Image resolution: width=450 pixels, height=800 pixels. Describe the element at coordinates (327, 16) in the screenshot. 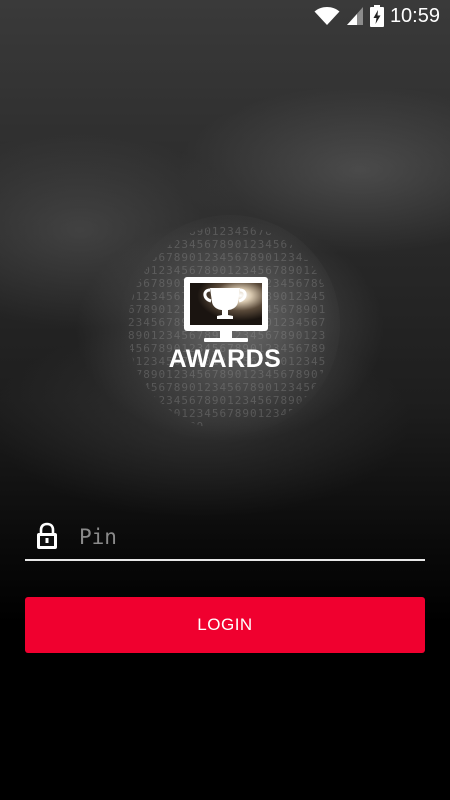

I see `wifi-icon` at that location.